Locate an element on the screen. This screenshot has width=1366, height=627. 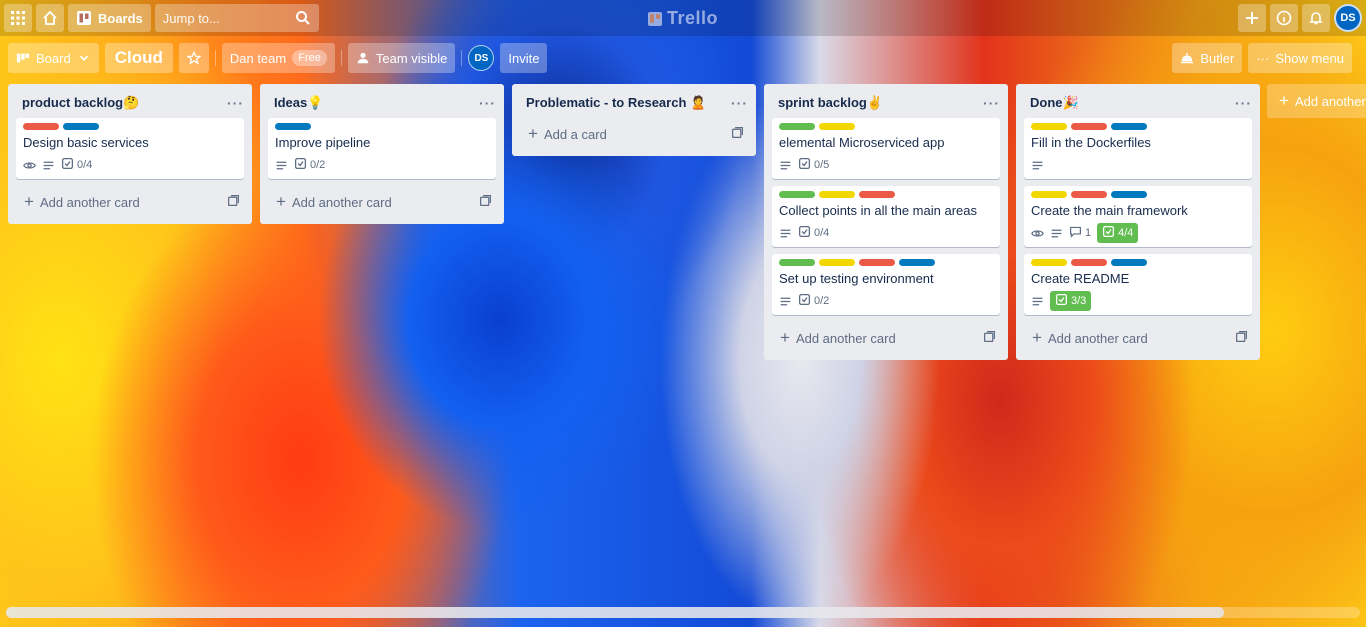
card: Set up testing environment 0/2 is located at coordinates (886, 284).